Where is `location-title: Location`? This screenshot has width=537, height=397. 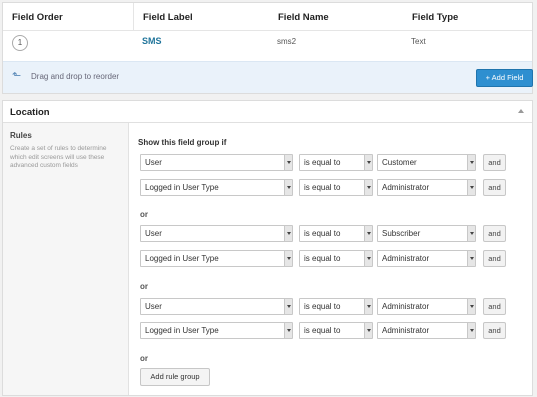 location-title: Location is located at coordinates (30, 112).